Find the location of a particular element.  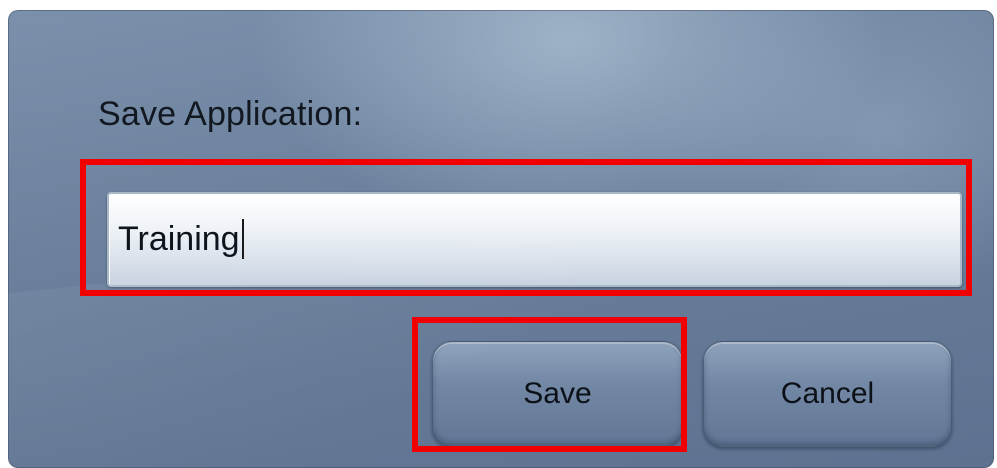

dialog-title: Save Application: is located at coordinates (230, 114).